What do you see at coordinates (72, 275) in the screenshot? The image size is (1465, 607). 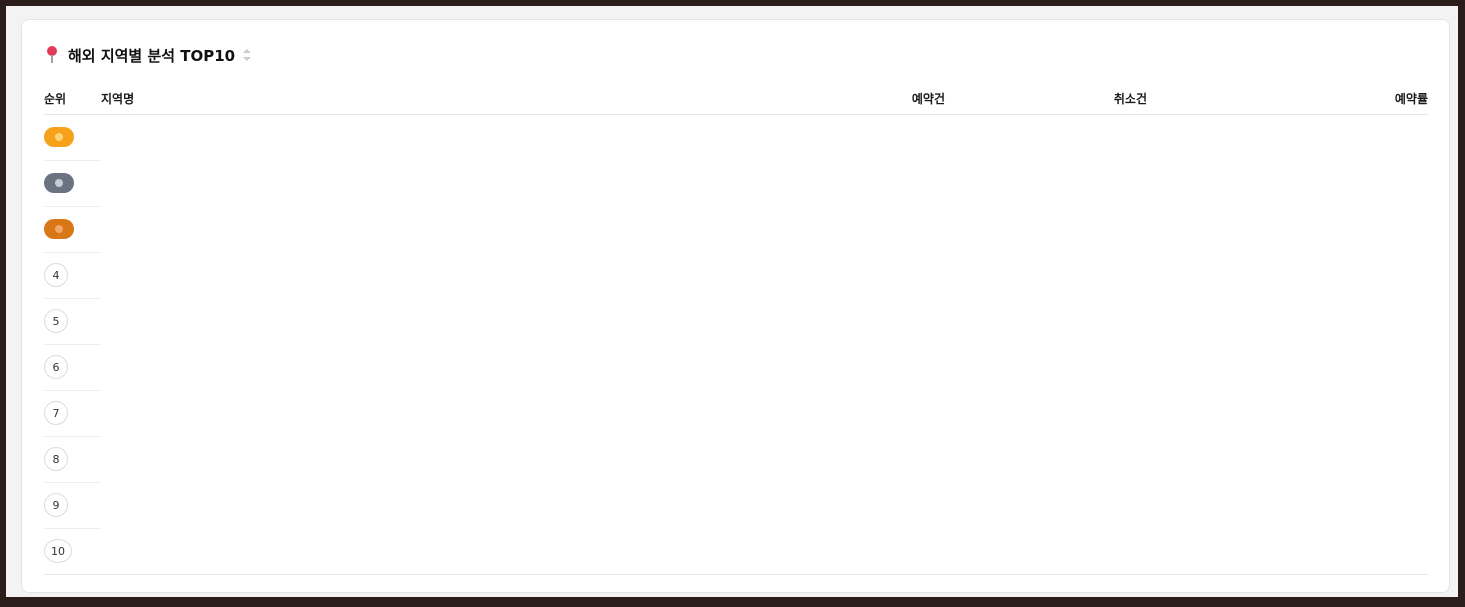 I see `rank-cell: 4` at bounding box center [72, 275].